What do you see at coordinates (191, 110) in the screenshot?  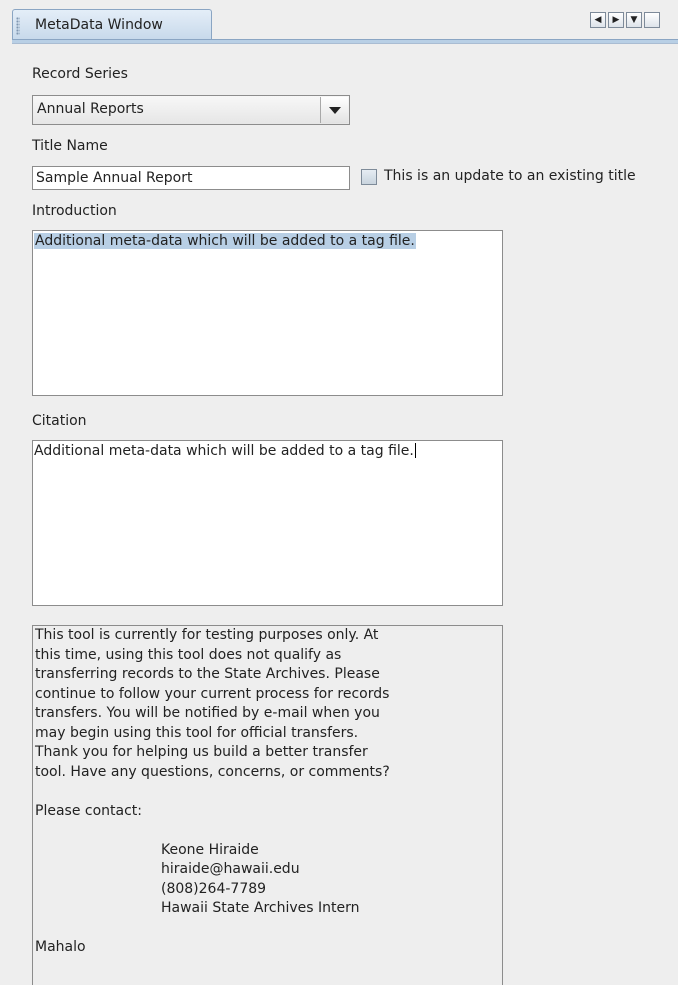 I see `record-series-select: Annual Reports` at bounding box center [191, 110].